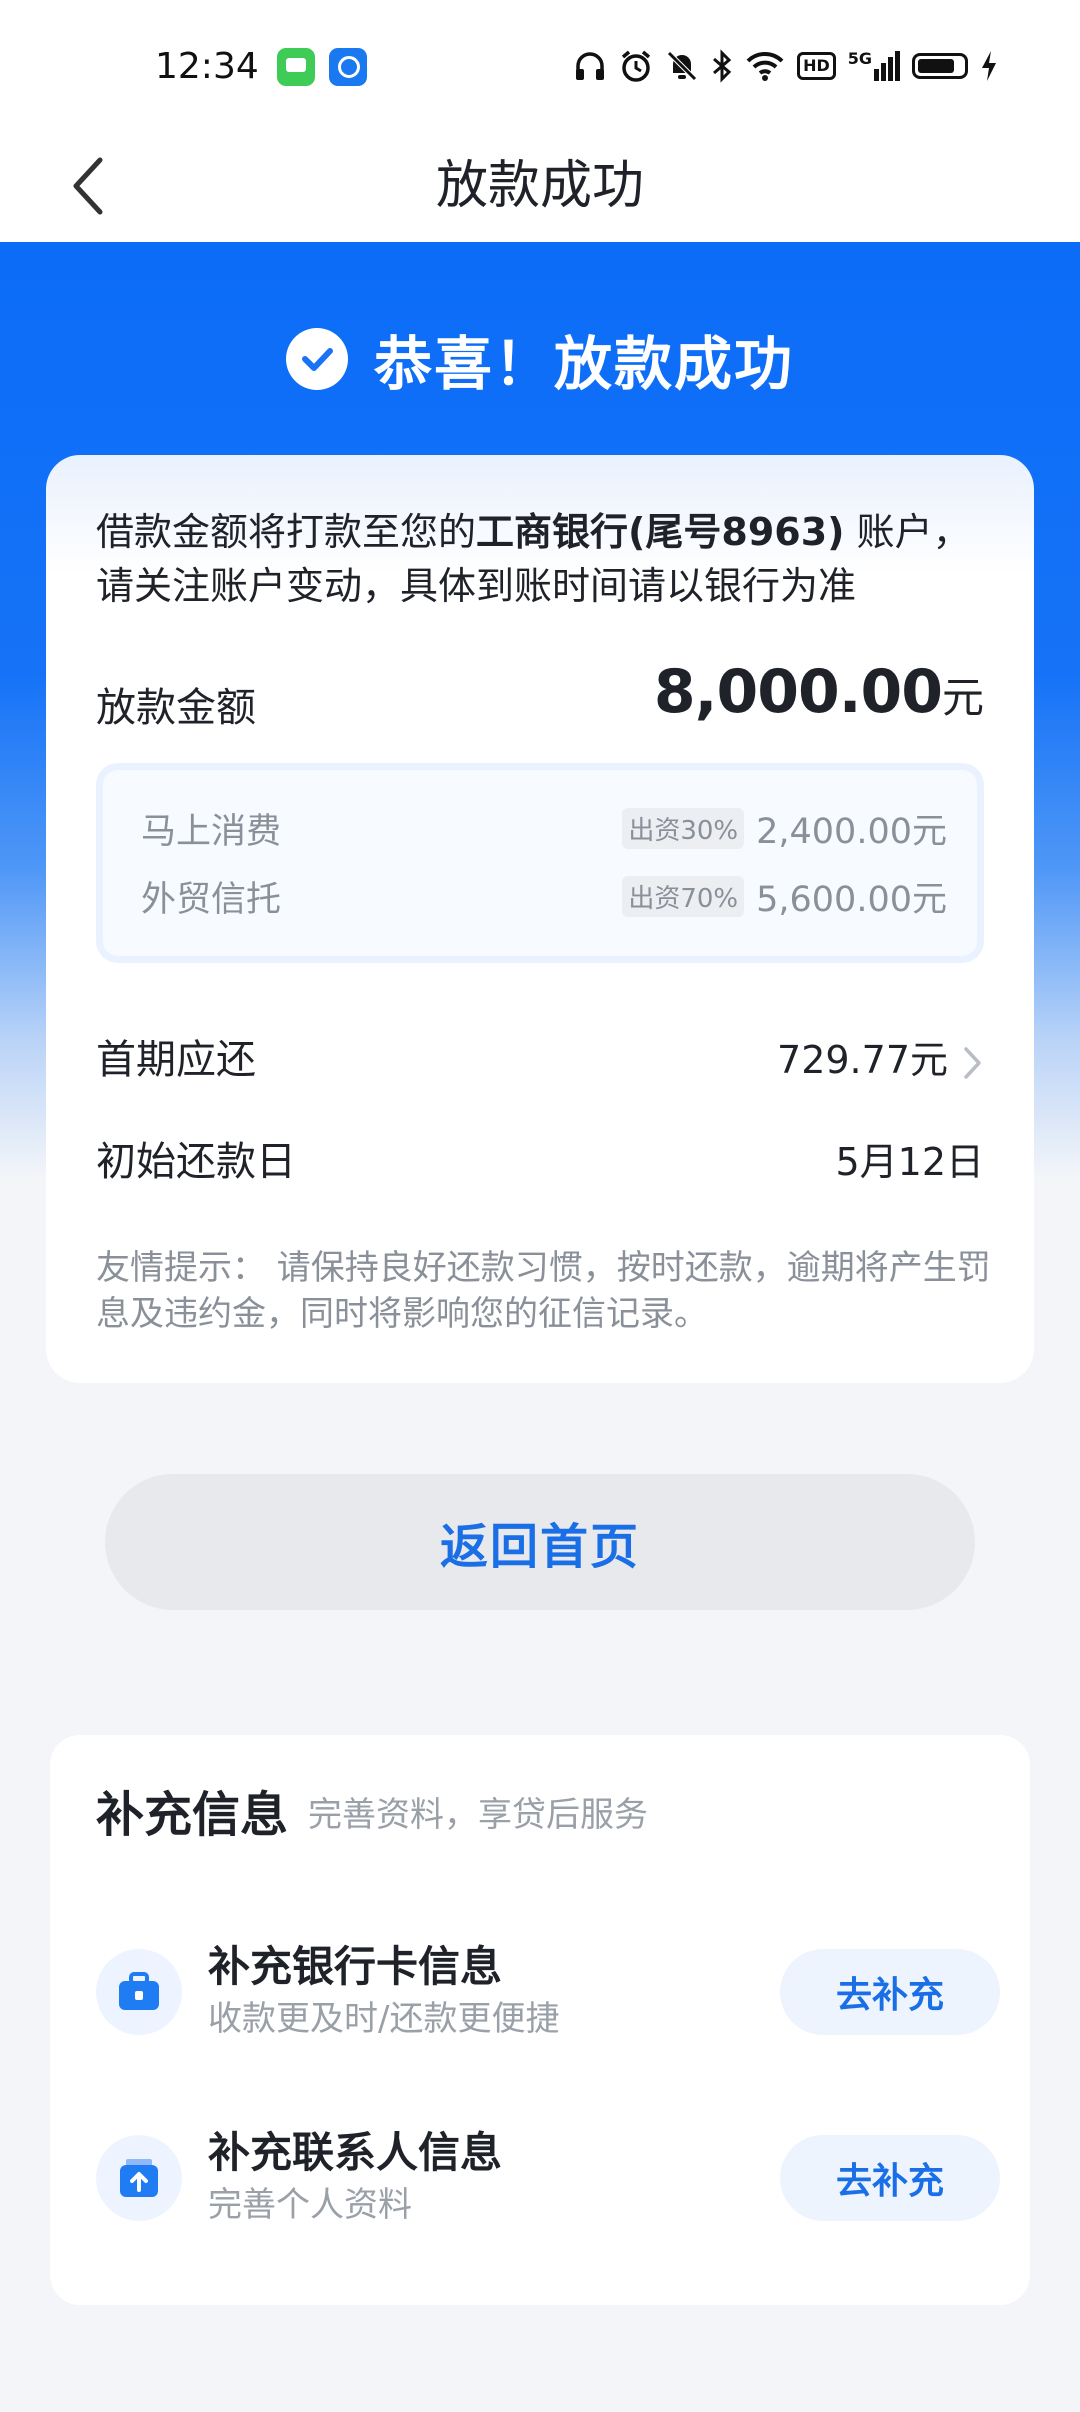  Describe the element at coordinates (862, 1060) in the screenshot. I see `first-payment-value: 729.77元` at that location.